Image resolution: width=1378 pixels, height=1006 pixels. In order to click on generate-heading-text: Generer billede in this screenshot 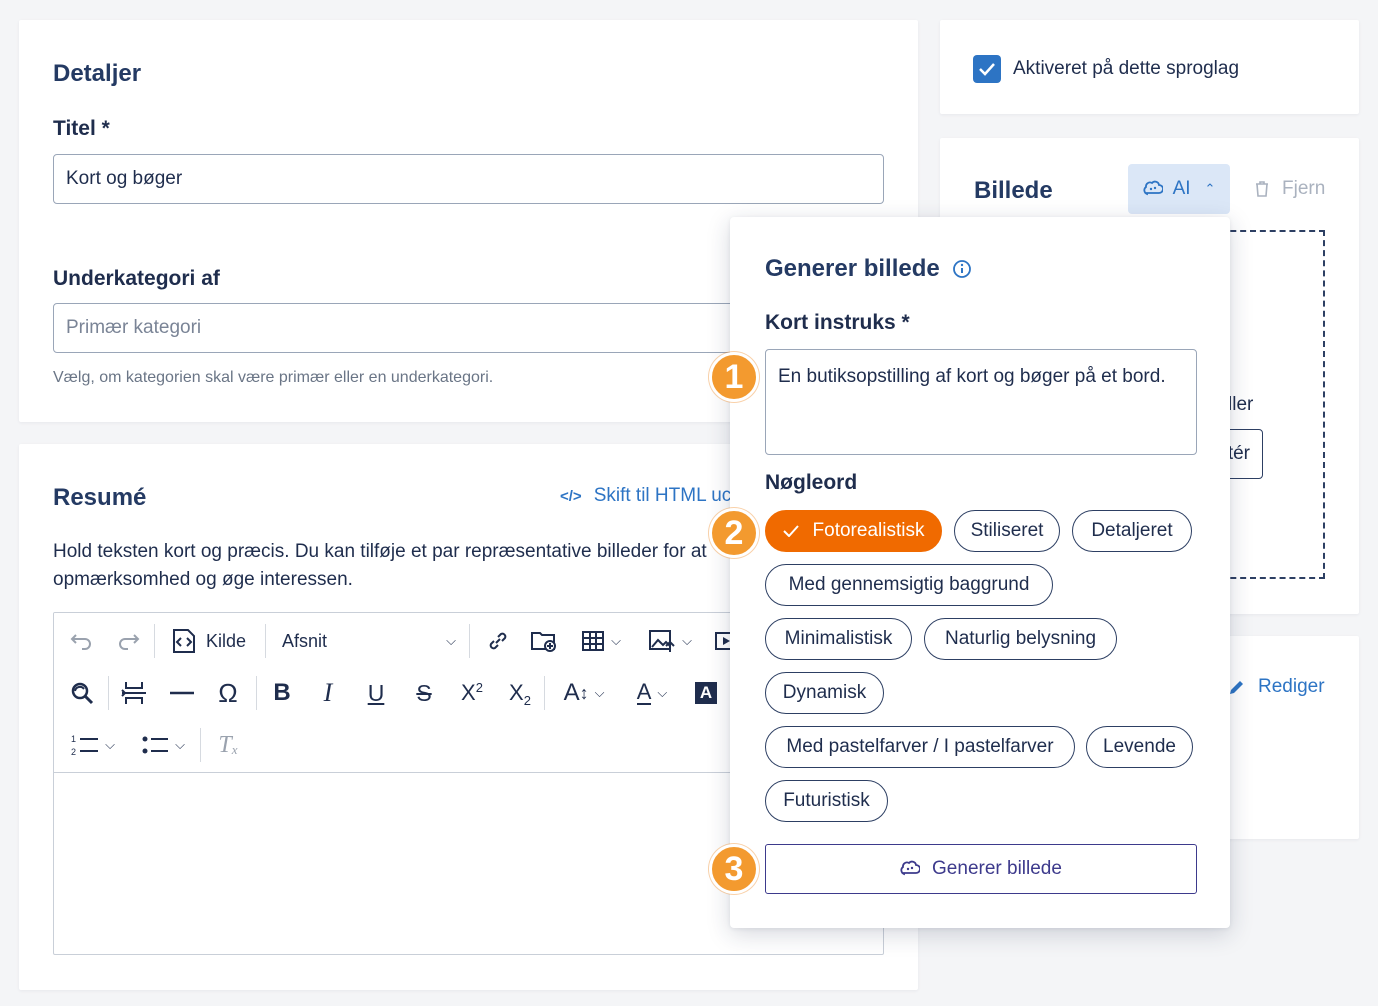, I will do `click(852, 268)`.